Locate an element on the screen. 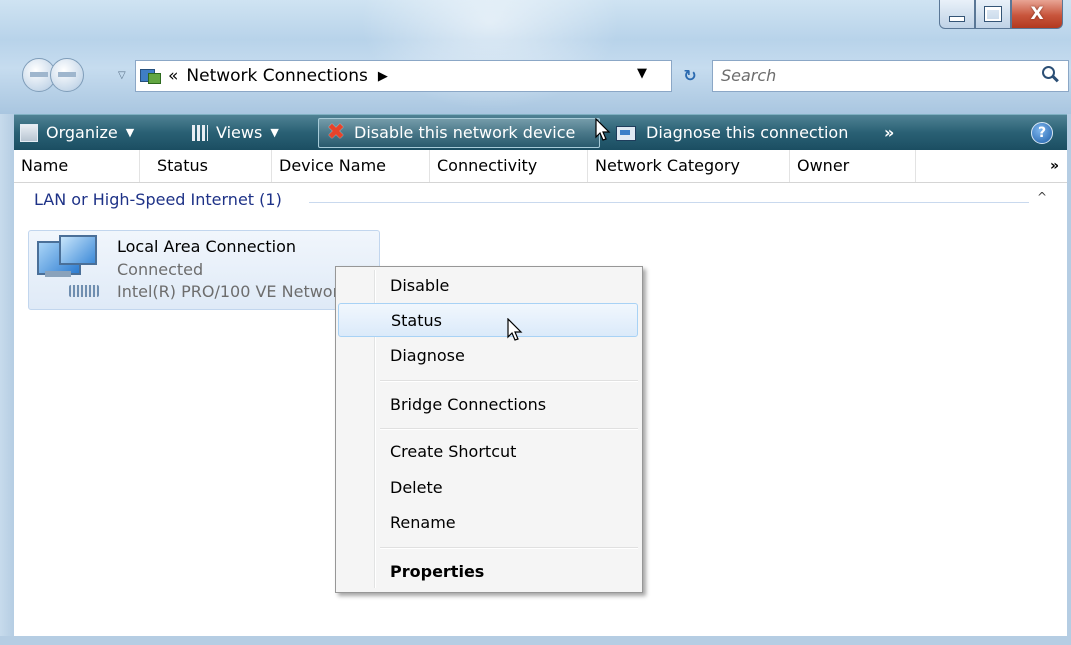  recent-pages-dropdown: ▽ is located at coordinates (122, 75).